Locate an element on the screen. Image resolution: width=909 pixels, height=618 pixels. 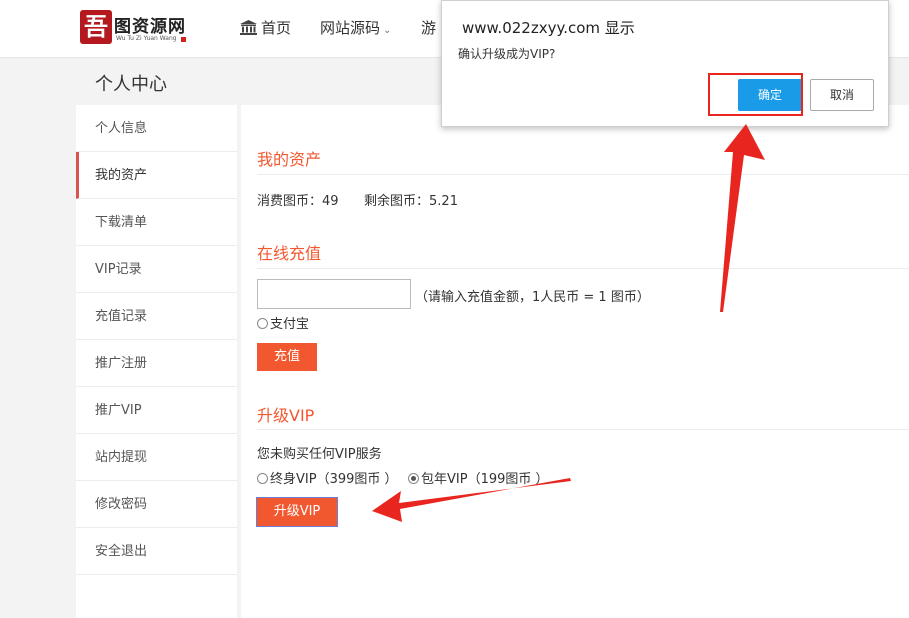
nav-home: 首页 is located at coordinates (265, 27).